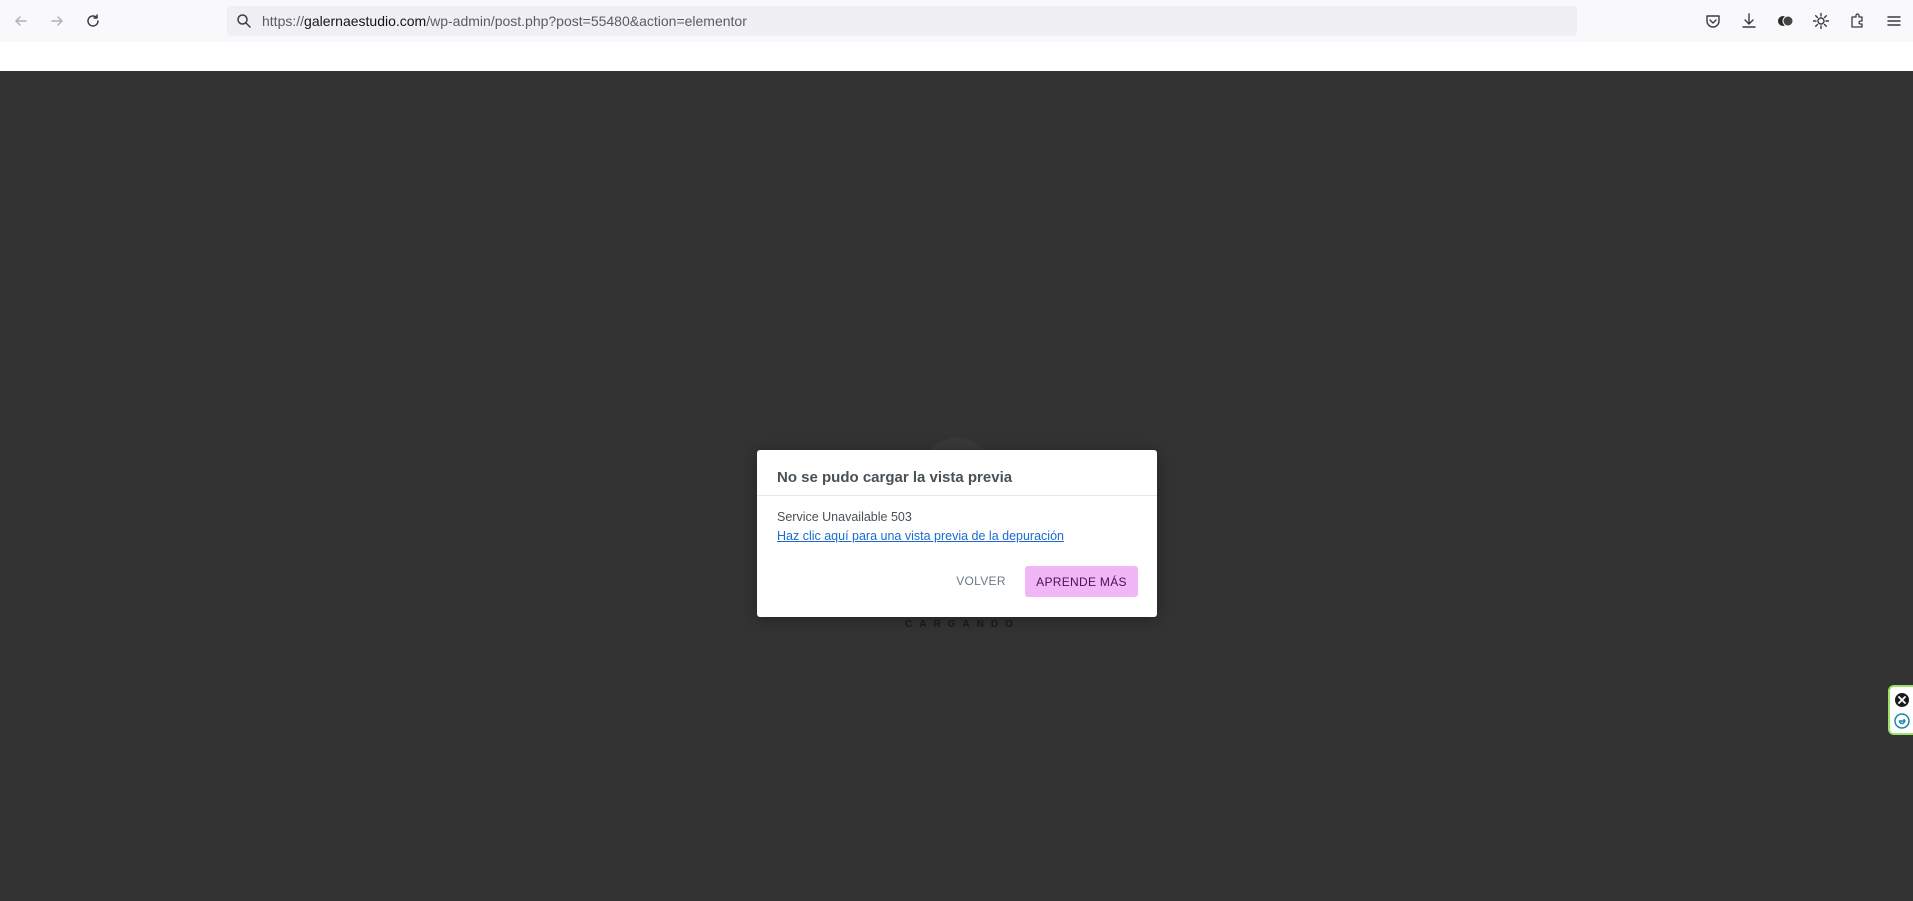  Describe the element at coordinates (957, 495) in the screenshot. I see `dialog-divider` at that location.